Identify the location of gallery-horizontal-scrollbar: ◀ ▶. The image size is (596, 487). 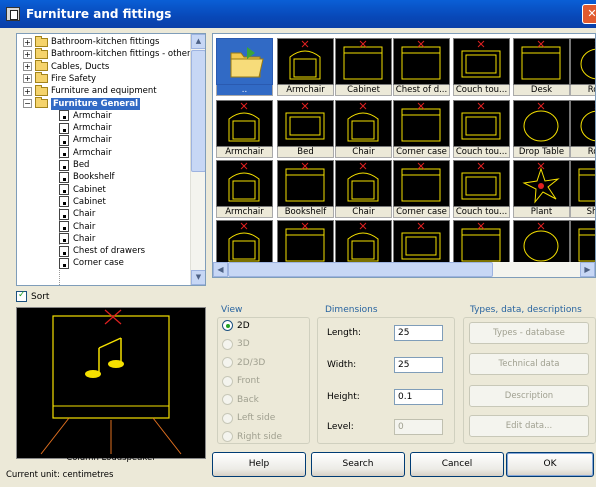
(404, 269).